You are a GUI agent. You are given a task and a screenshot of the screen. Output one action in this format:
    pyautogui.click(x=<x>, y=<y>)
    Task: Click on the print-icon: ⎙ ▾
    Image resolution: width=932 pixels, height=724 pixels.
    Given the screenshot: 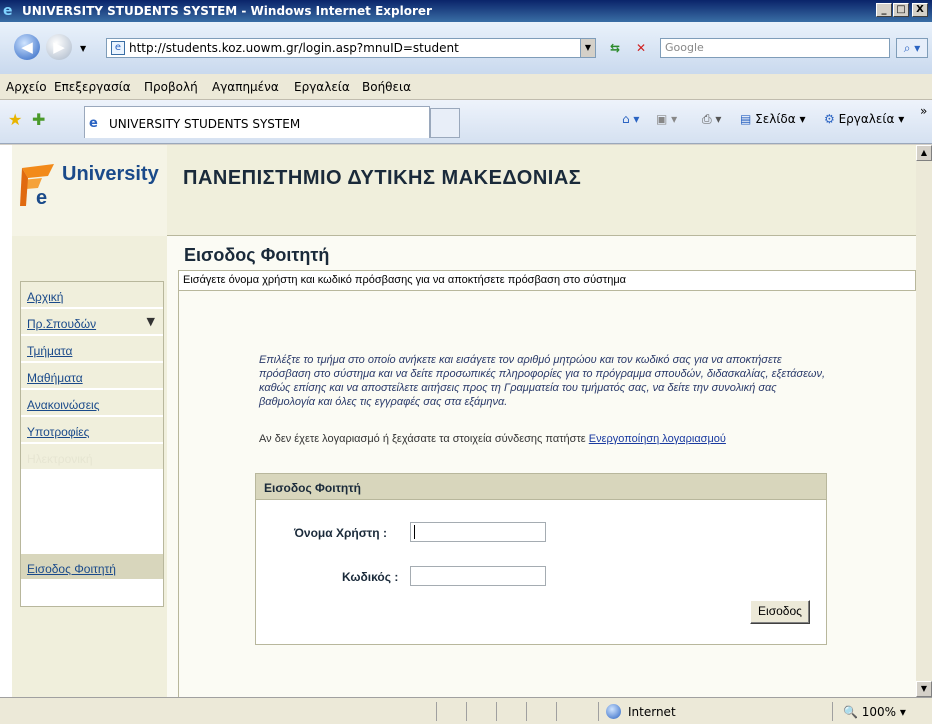 What is the action you would take?
    pyautogui.click(x=711, y=119)
    